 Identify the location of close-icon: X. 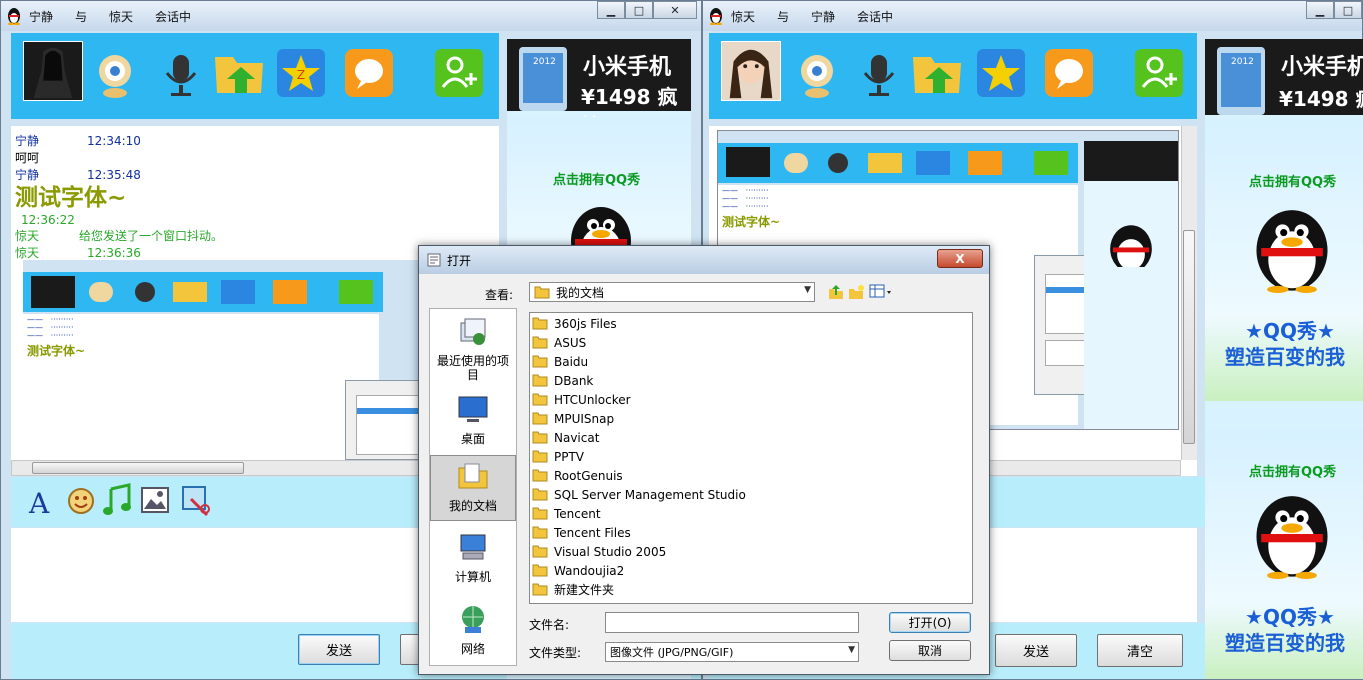
(960, 258).